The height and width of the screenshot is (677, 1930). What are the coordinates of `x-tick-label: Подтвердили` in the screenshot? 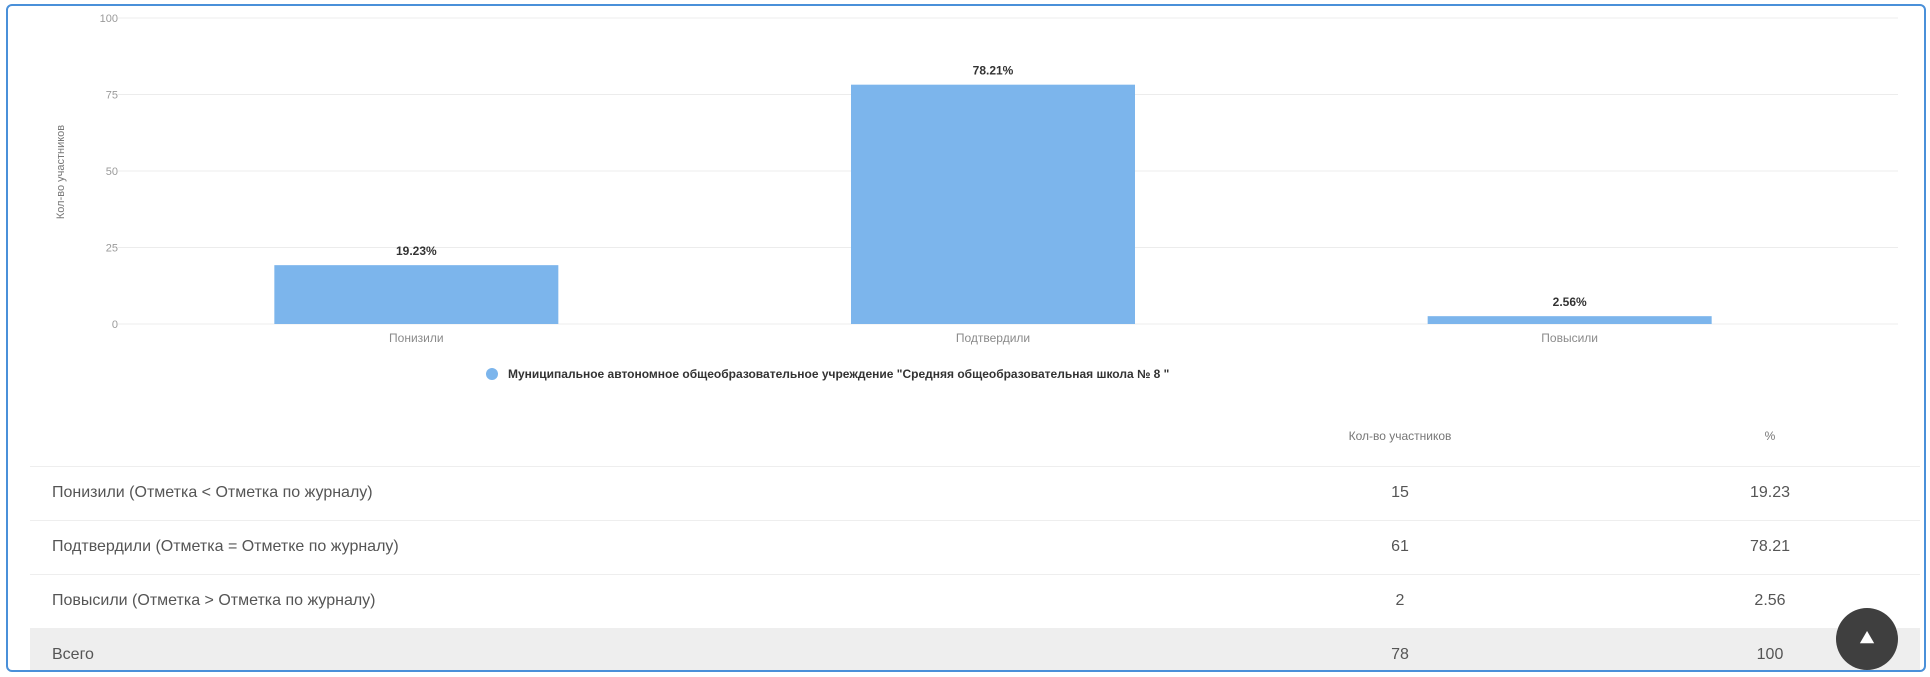 It's located at (993, 338).